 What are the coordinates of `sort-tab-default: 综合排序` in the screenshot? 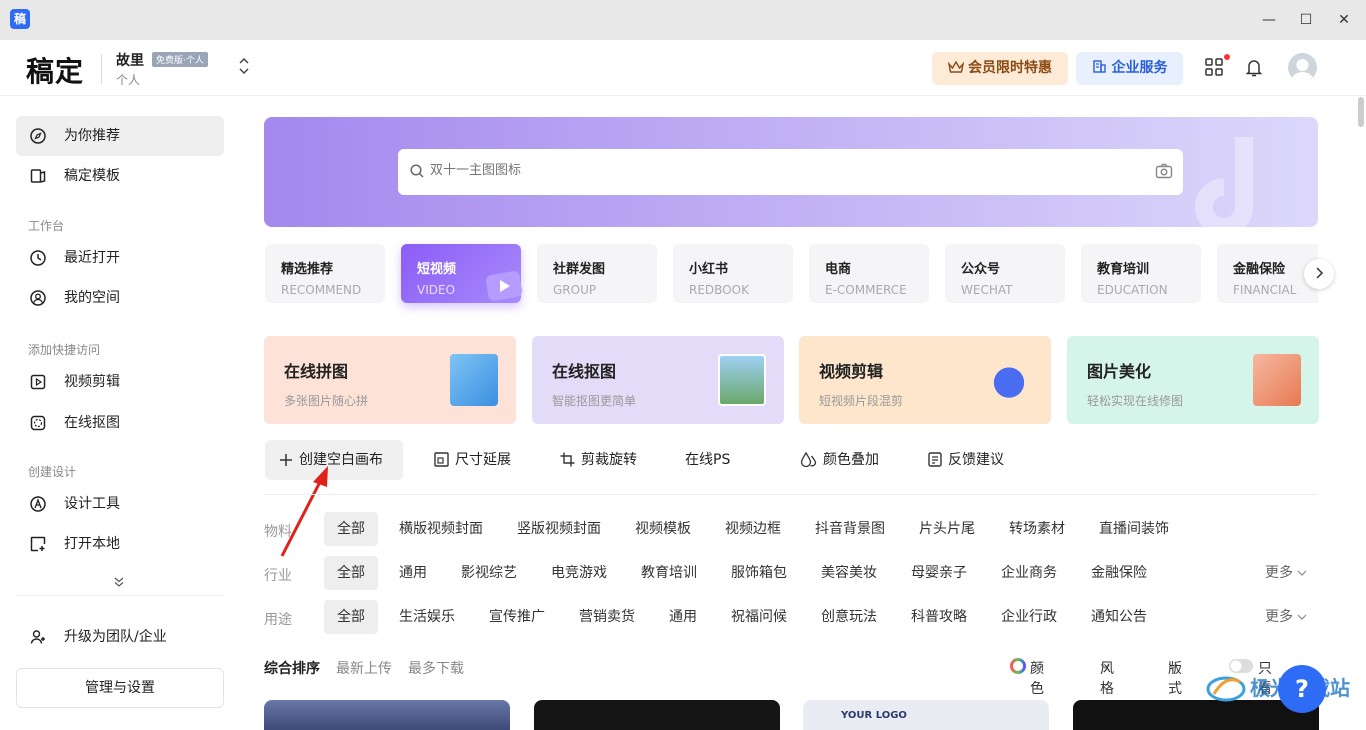 It's located at (292, 668).